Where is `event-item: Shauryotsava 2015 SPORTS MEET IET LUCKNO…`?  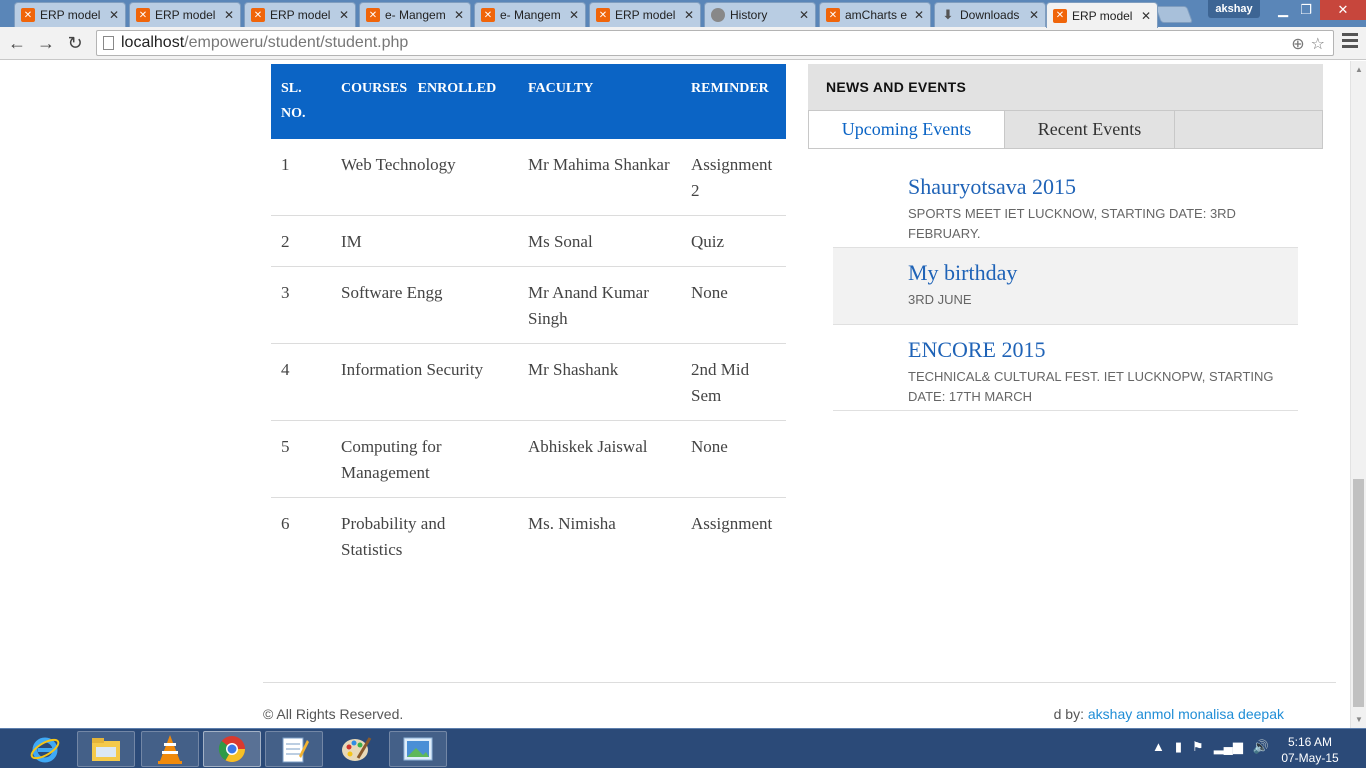 event-item: Shauryotsava 2015 SPORTS MEET IET LUCKNO… is located at coordinates (1065, 205).